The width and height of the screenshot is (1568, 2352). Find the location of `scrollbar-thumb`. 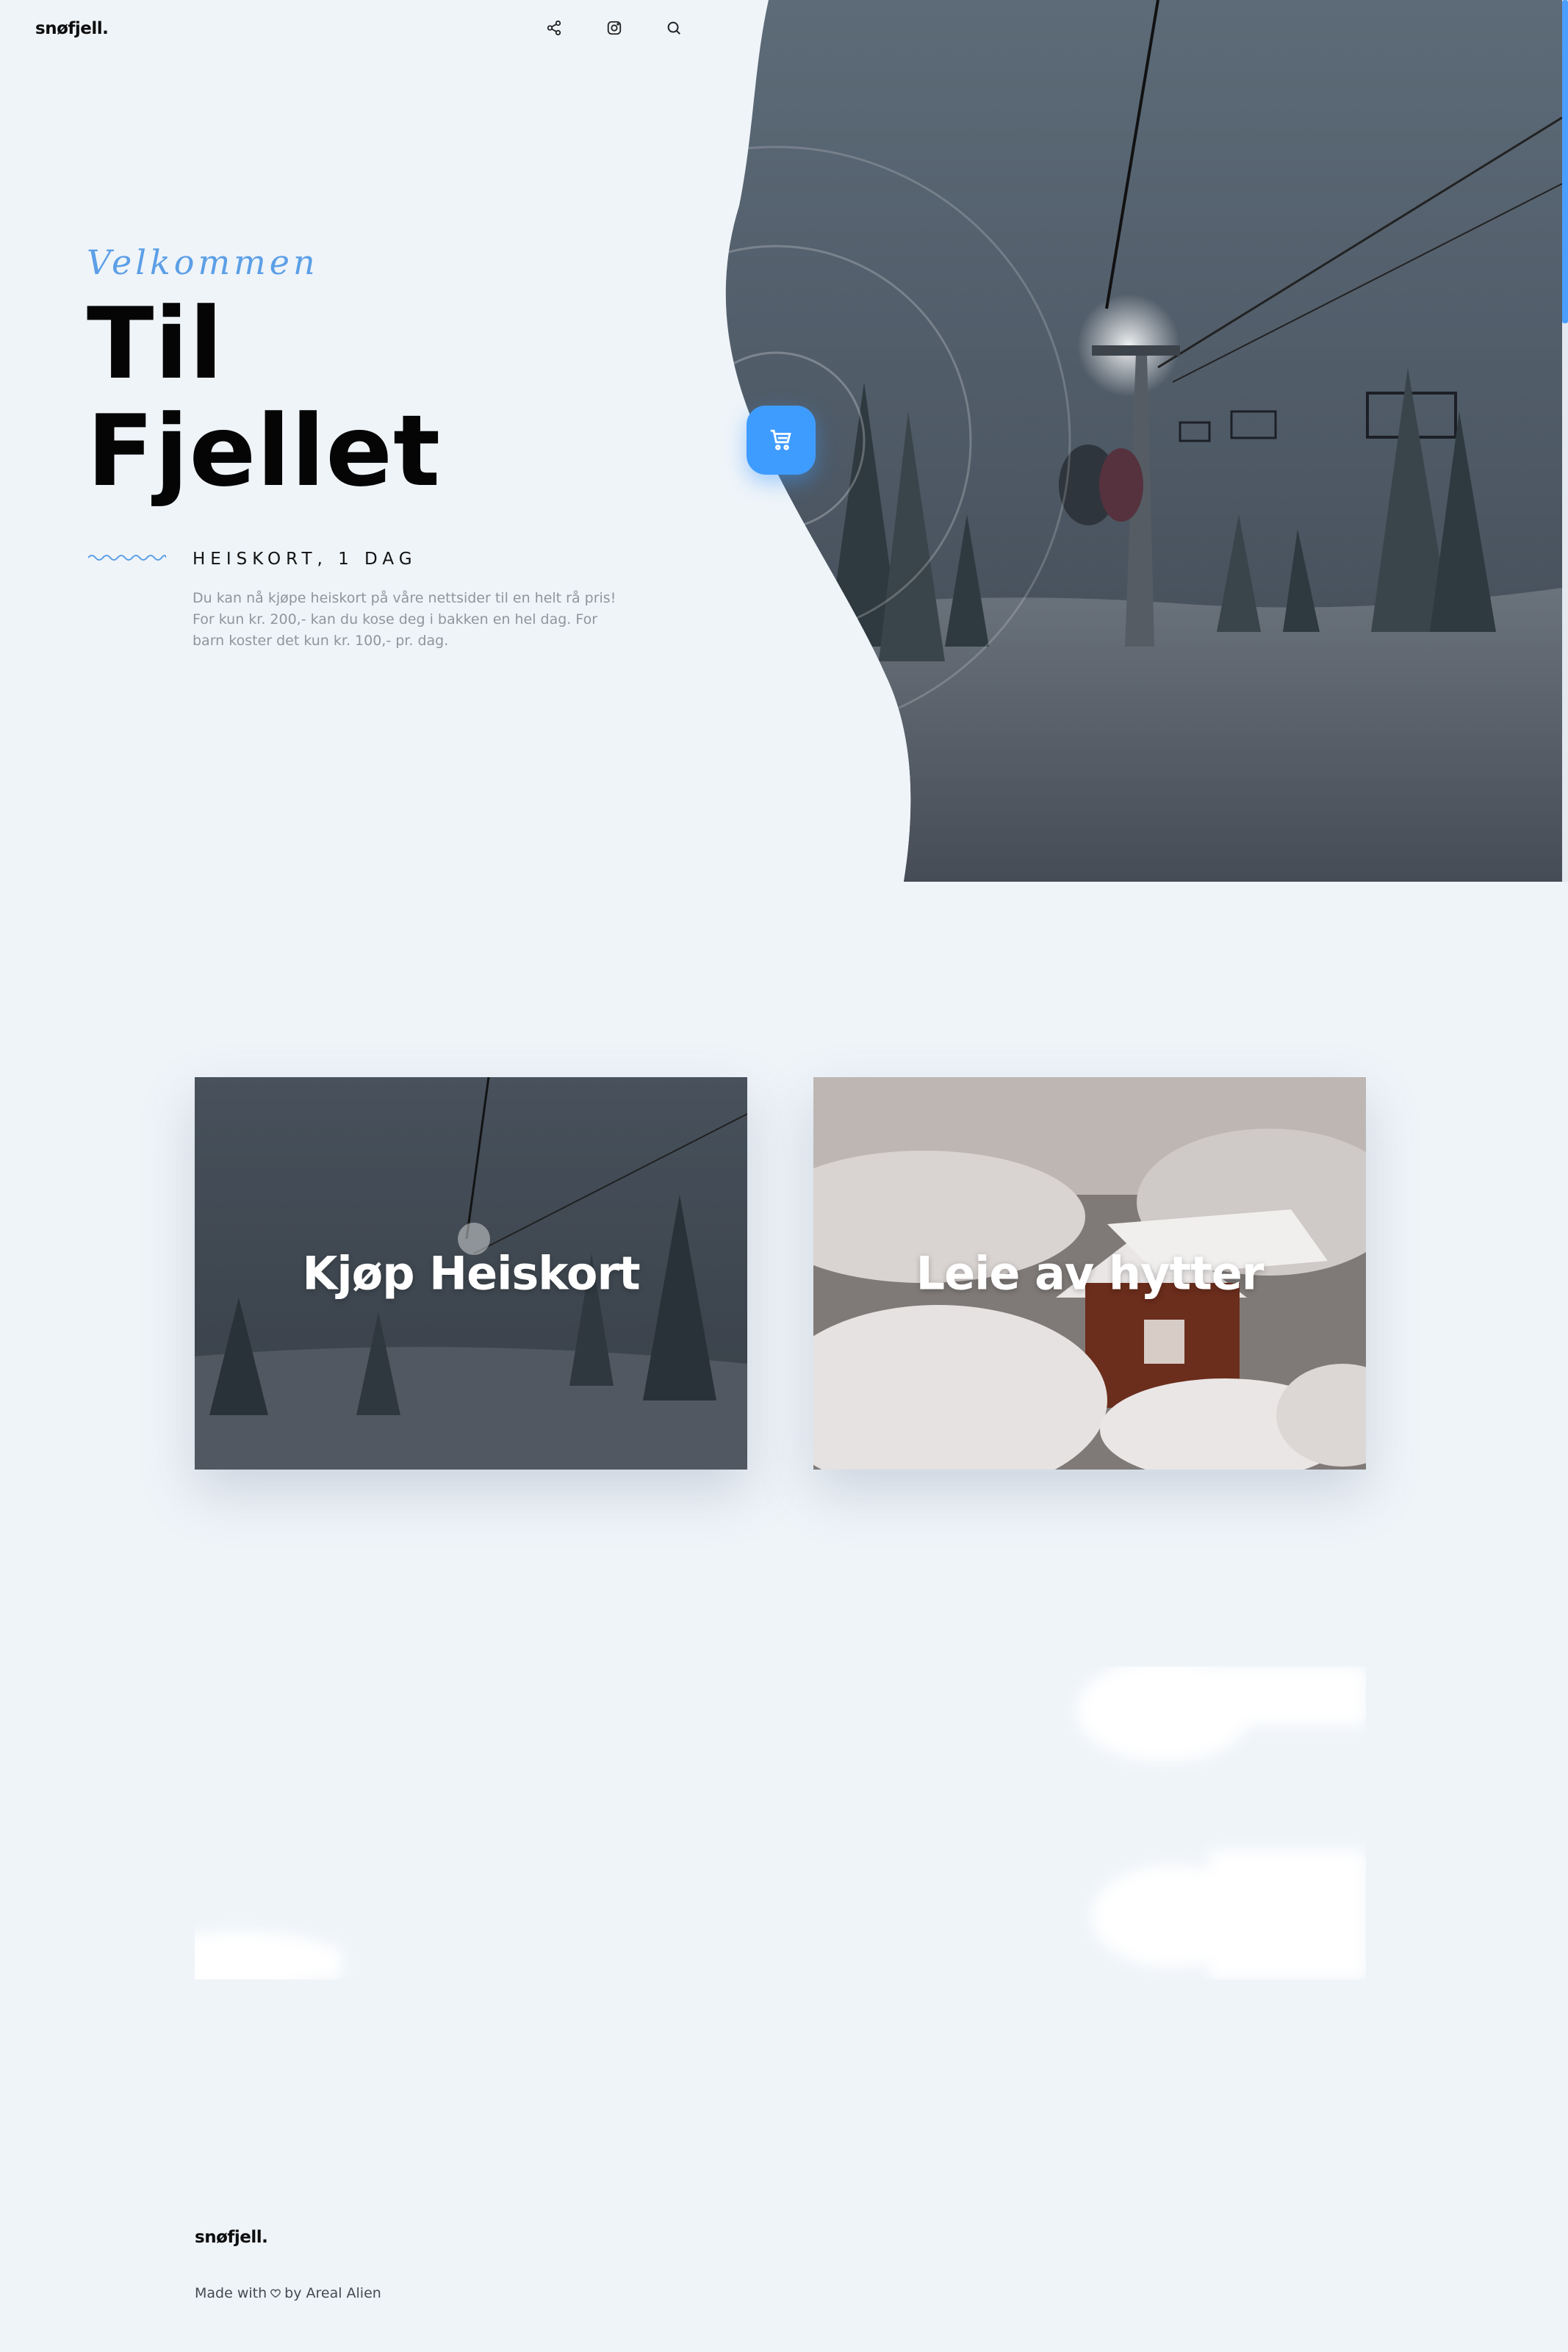

scrollbar-thumb is located at coordinates (1565, 162).